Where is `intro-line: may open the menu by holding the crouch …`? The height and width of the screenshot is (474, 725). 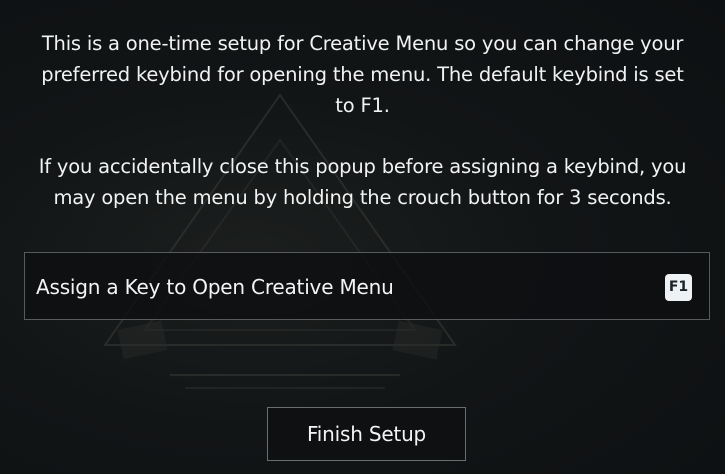 intro-line: may open the menu by holding the crouch … is located at coordinates (362, 197).